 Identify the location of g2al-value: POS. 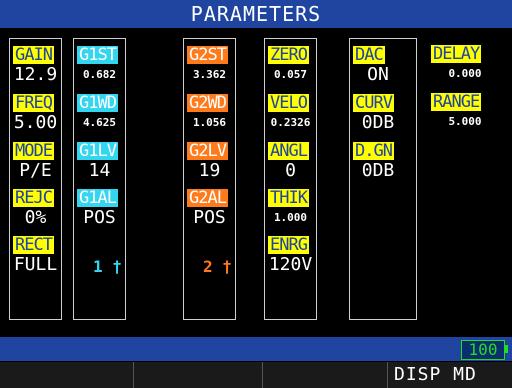
(209, 217).